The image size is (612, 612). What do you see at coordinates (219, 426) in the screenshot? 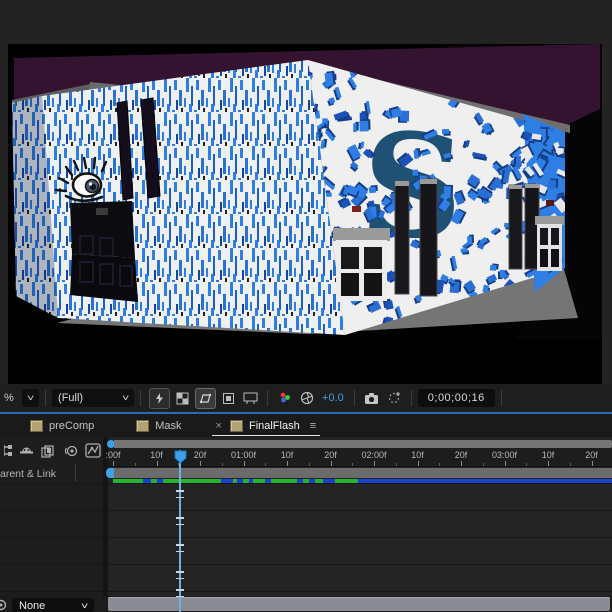
I see `close-tab-icon: ×` at bounding box center [219, 426].